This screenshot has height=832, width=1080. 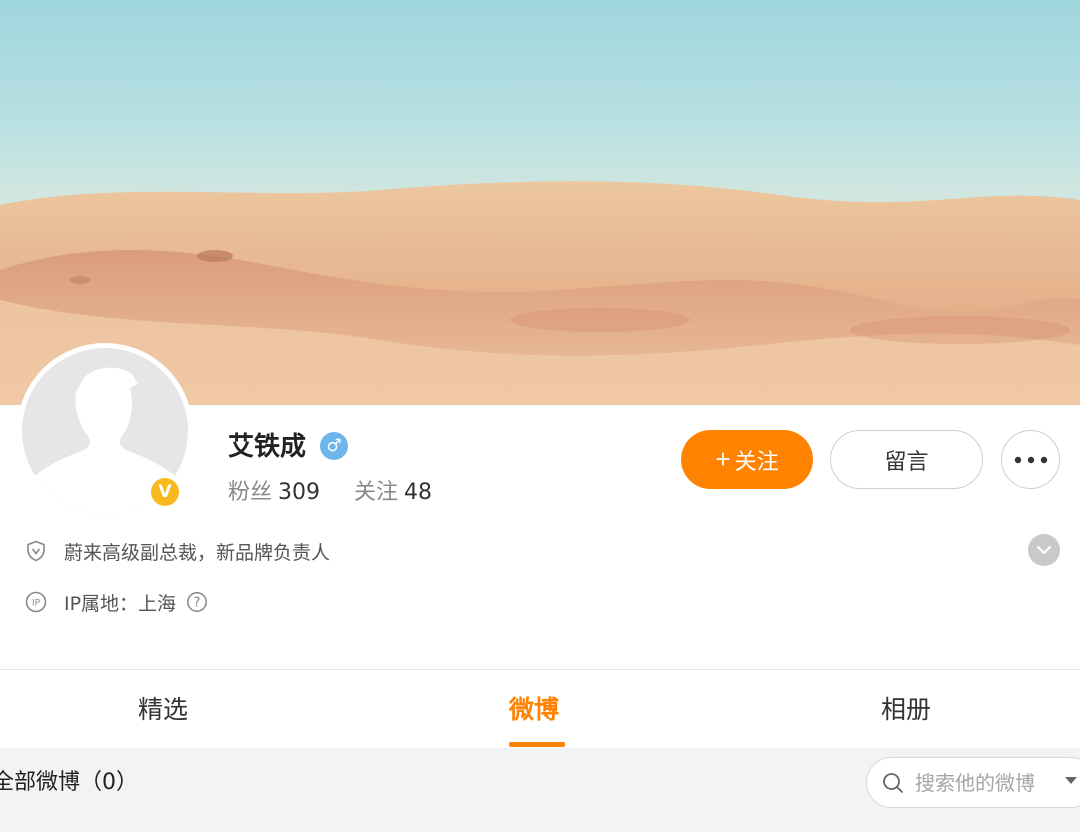 I want to click on followers-count: 309, so click(x=299, y=492).